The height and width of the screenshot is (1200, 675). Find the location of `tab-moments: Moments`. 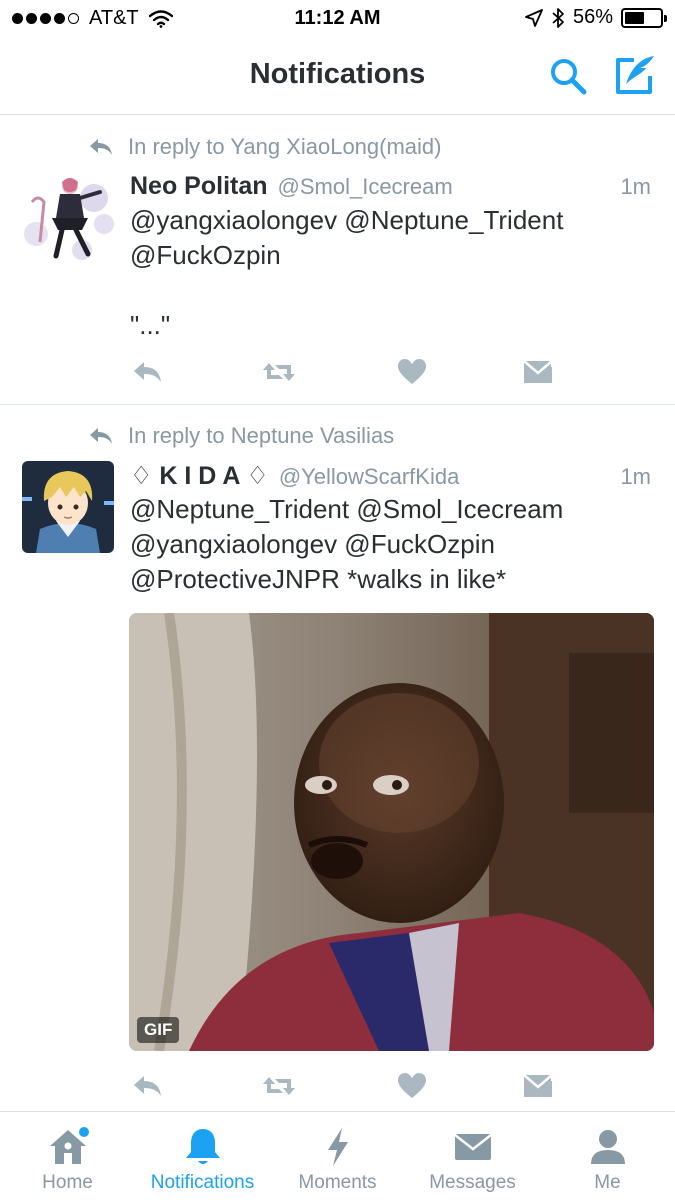

tab-moments: Moments is located at coordinates (337, 1156).